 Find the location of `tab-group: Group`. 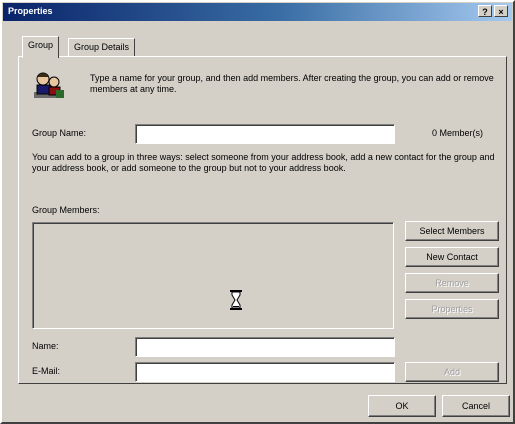

tab-group: Group is located at coordinates (41, 47).